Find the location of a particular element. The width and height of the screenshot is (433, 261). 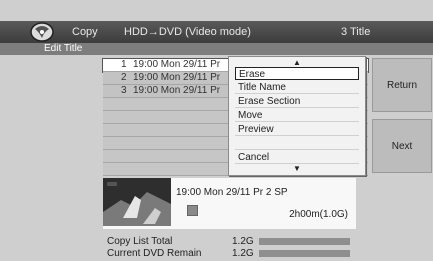

mode-label: Copy is located at coordinates (85, 32).